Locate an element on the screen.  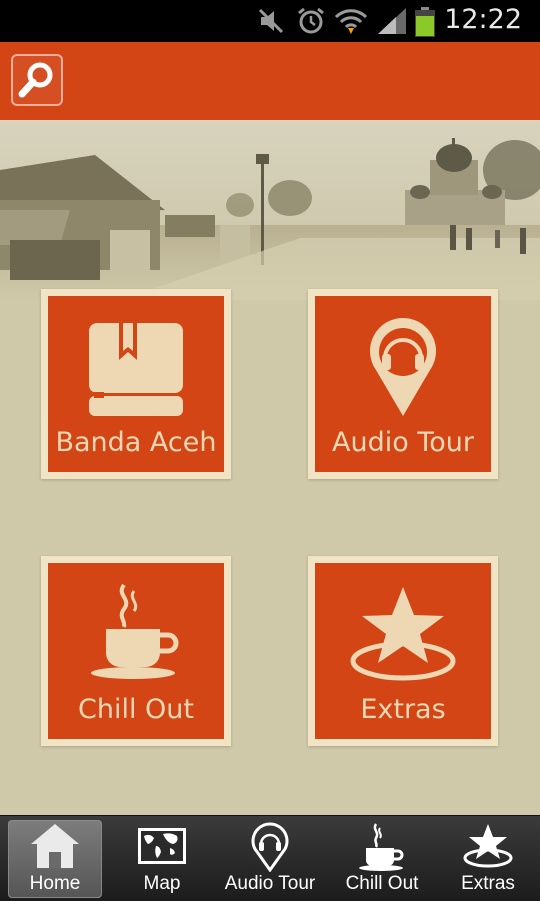
nav-label: Audio Tour is located at coordinates (270, 883).